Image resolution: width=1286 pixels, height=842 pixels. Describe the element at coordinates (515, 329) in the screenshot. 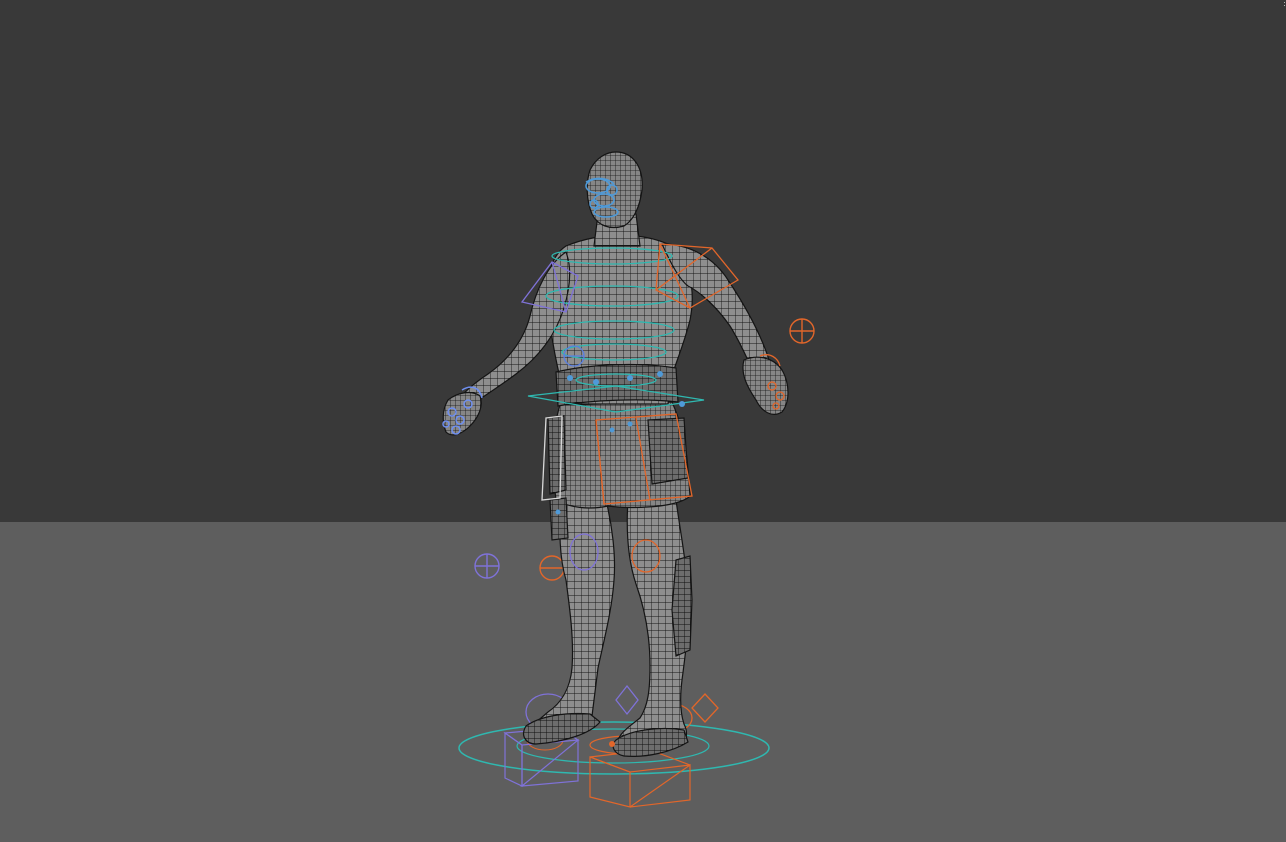

I see `left-arm-mesh` at that location.